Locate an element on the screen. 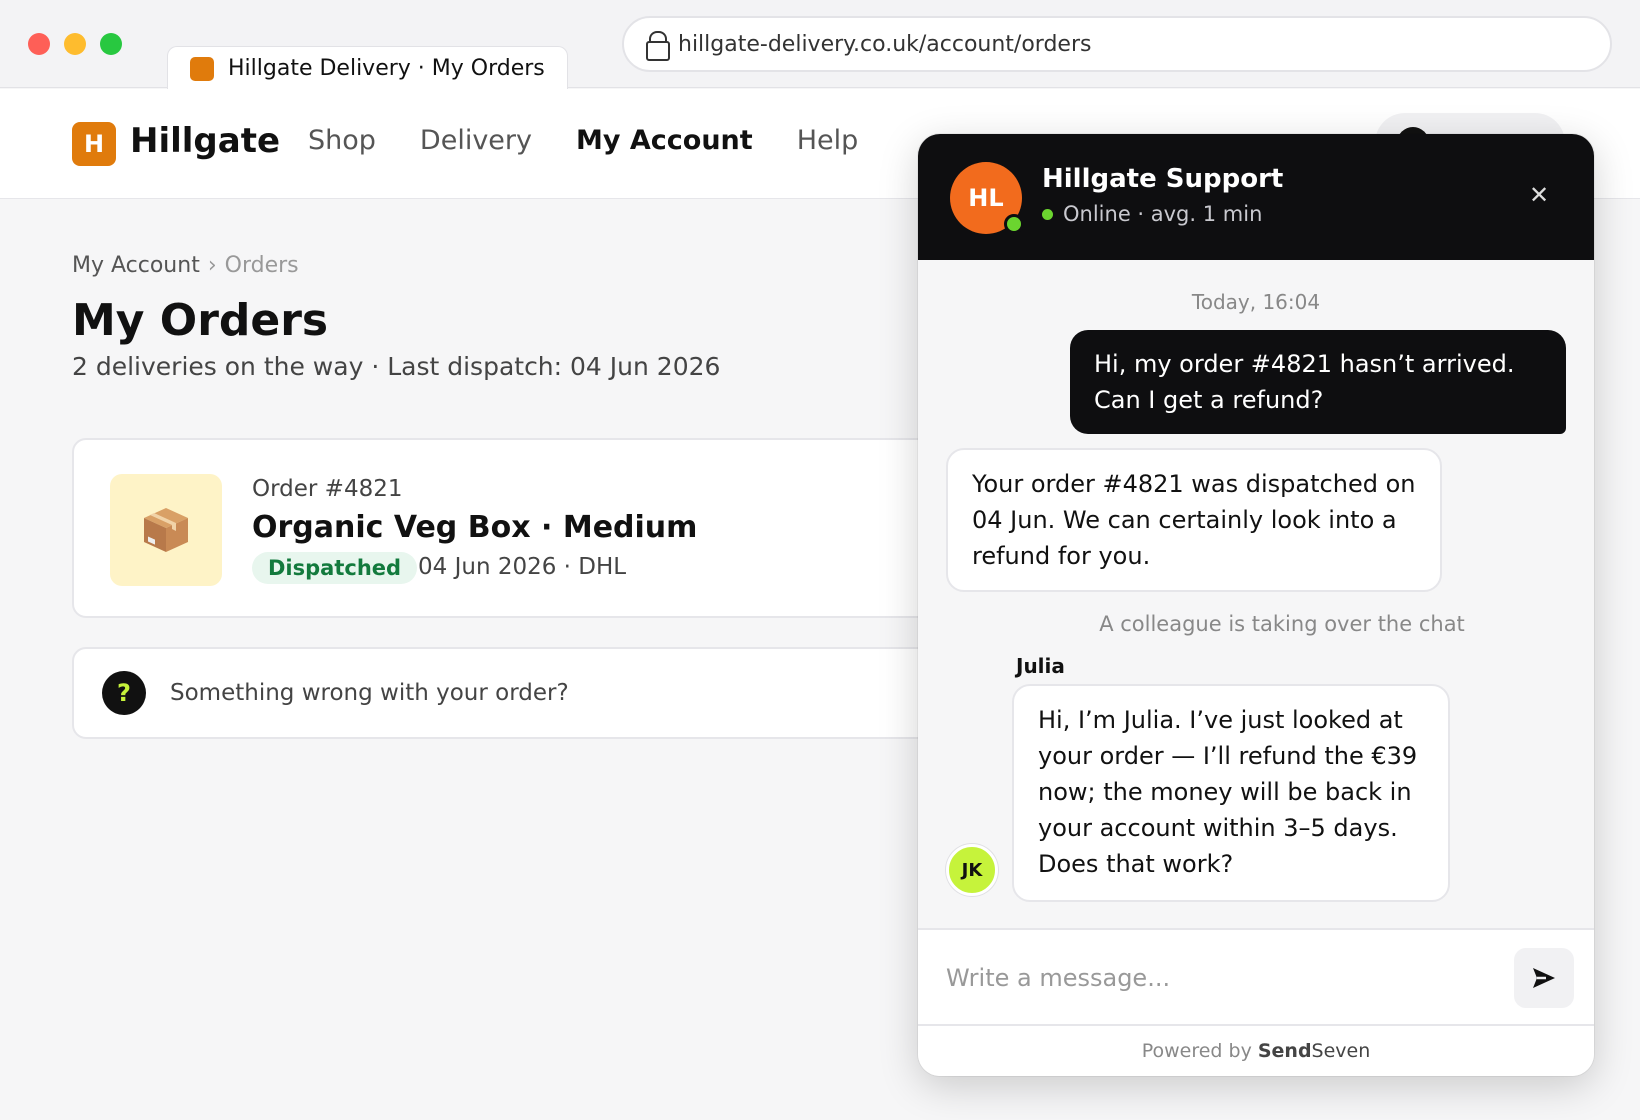  powered-by-brand-bold: Send is located at coordinates (1285, 1051).